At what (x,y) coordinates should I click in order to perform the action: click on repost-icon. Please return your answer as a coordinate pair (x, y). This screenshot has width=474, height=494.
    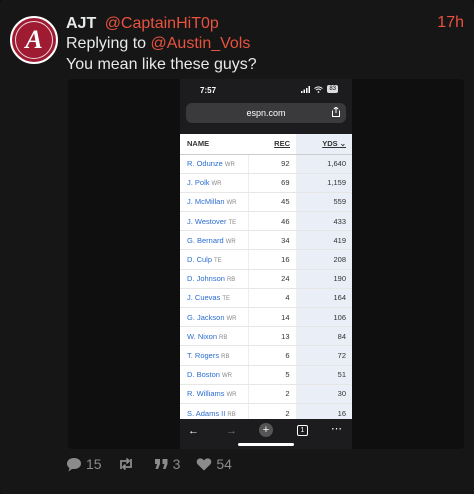
    Looking at the image, I should click on (125, 464).